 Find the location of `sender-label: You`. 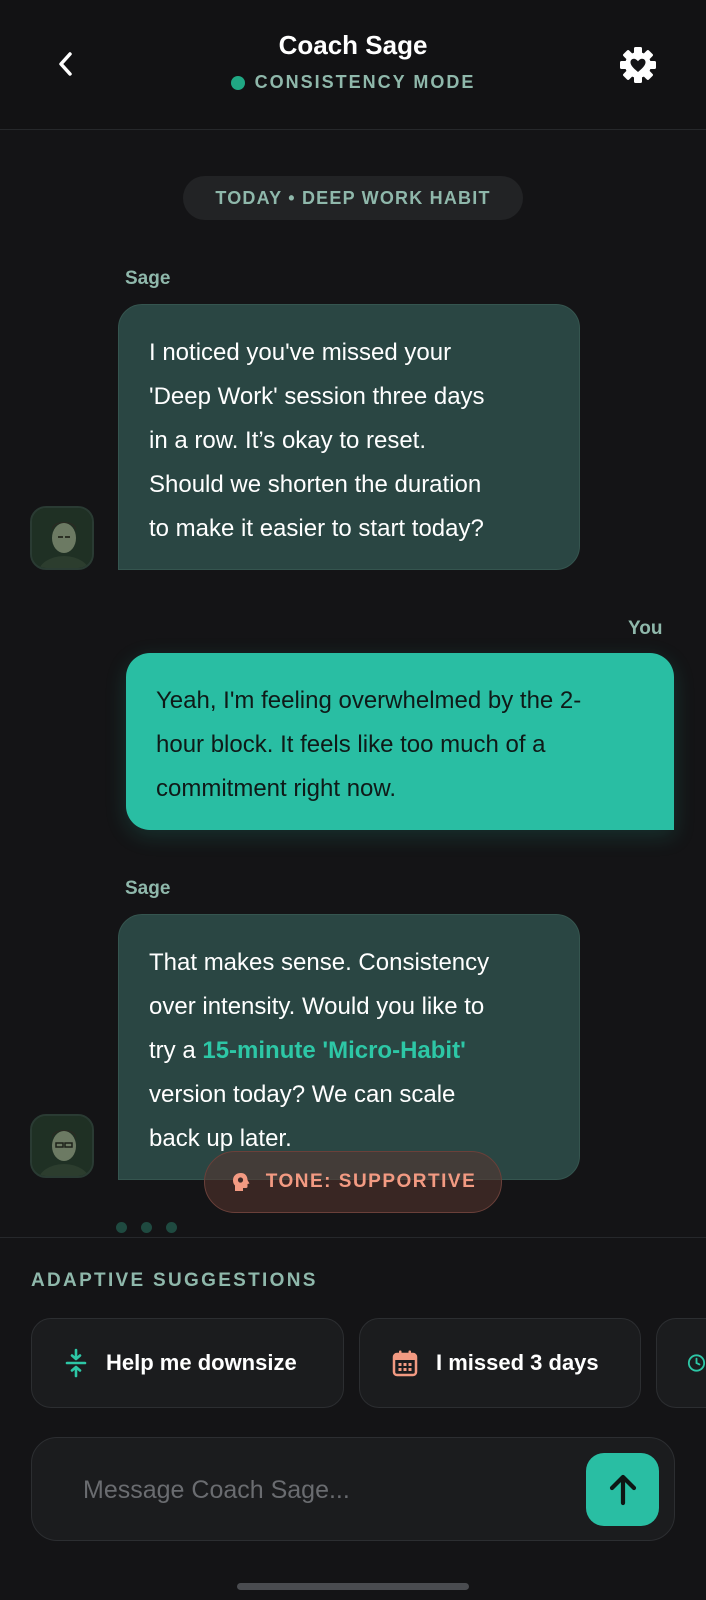

sender-label: You is located at coordinates (645, 628).